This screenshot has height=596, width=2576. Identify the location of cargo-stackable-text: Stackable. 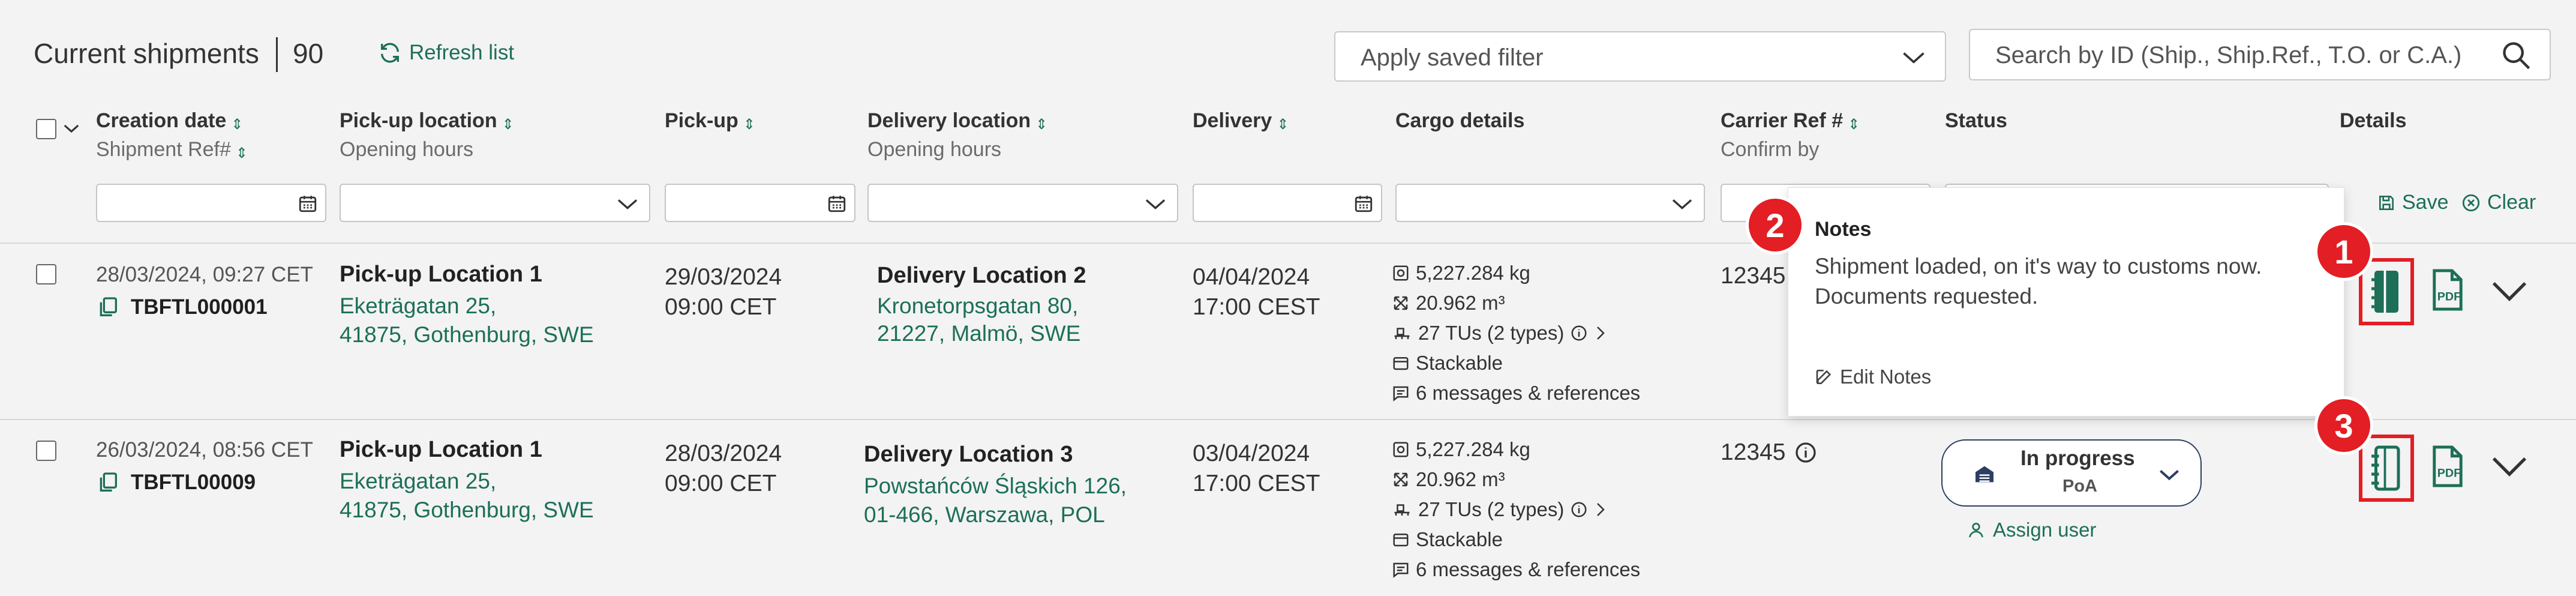
(1460, 363).